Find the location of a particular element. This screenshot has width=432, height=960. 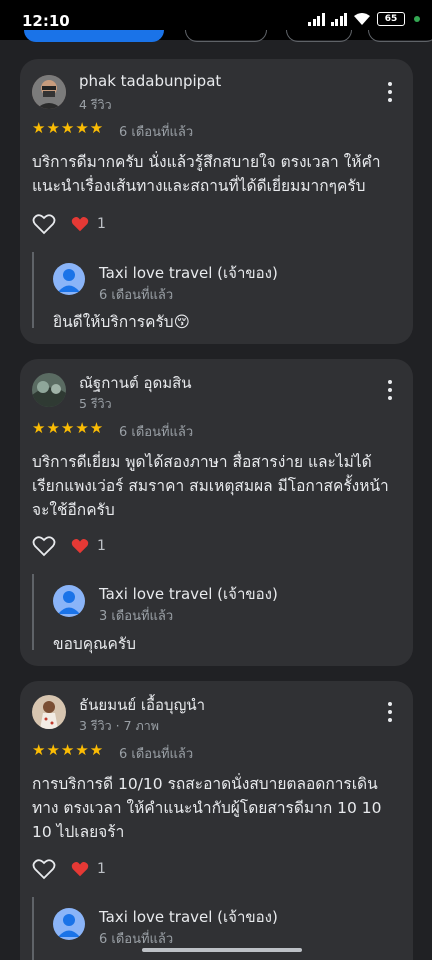

status-time: 12:10 is located at coordinates (46, 21).